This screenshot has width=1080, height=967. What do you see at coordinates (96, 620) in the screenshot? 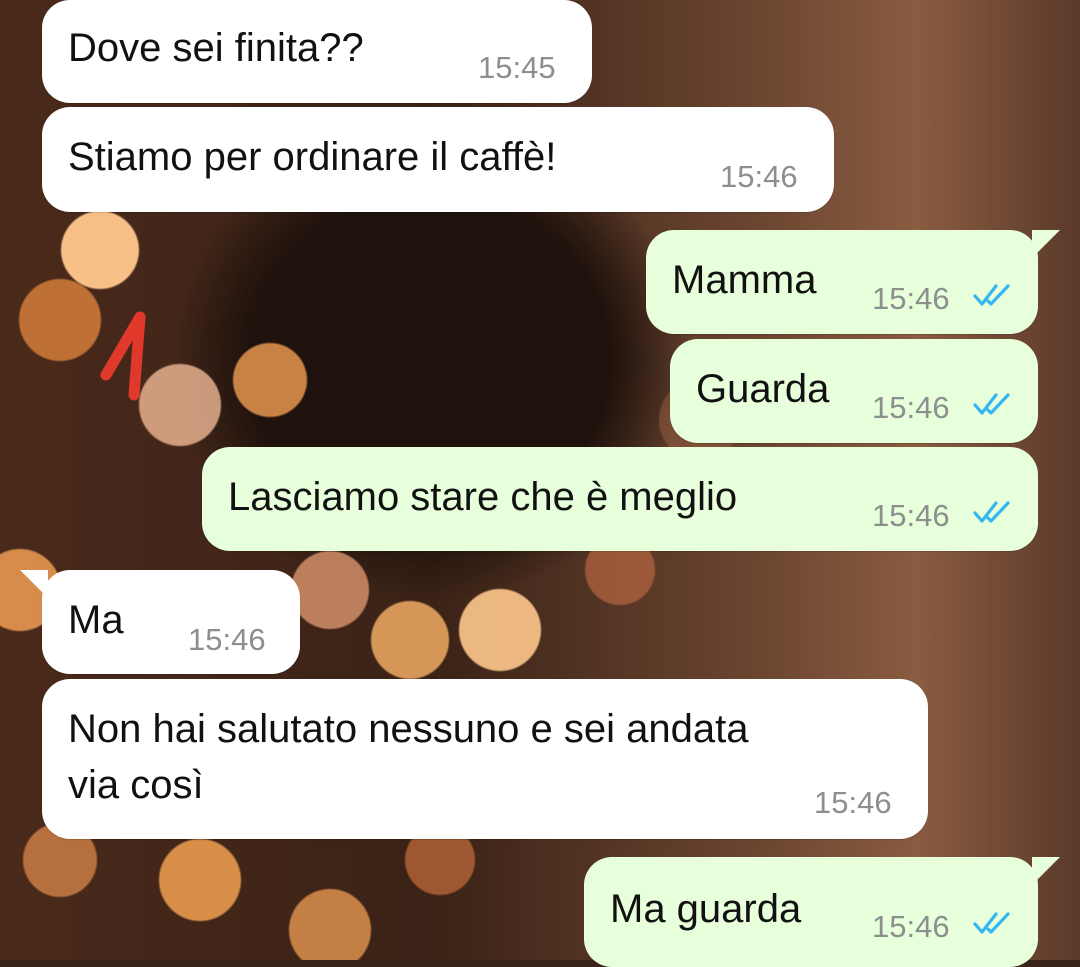
I see `message-text: Ma` at bounding box center [96, 620].